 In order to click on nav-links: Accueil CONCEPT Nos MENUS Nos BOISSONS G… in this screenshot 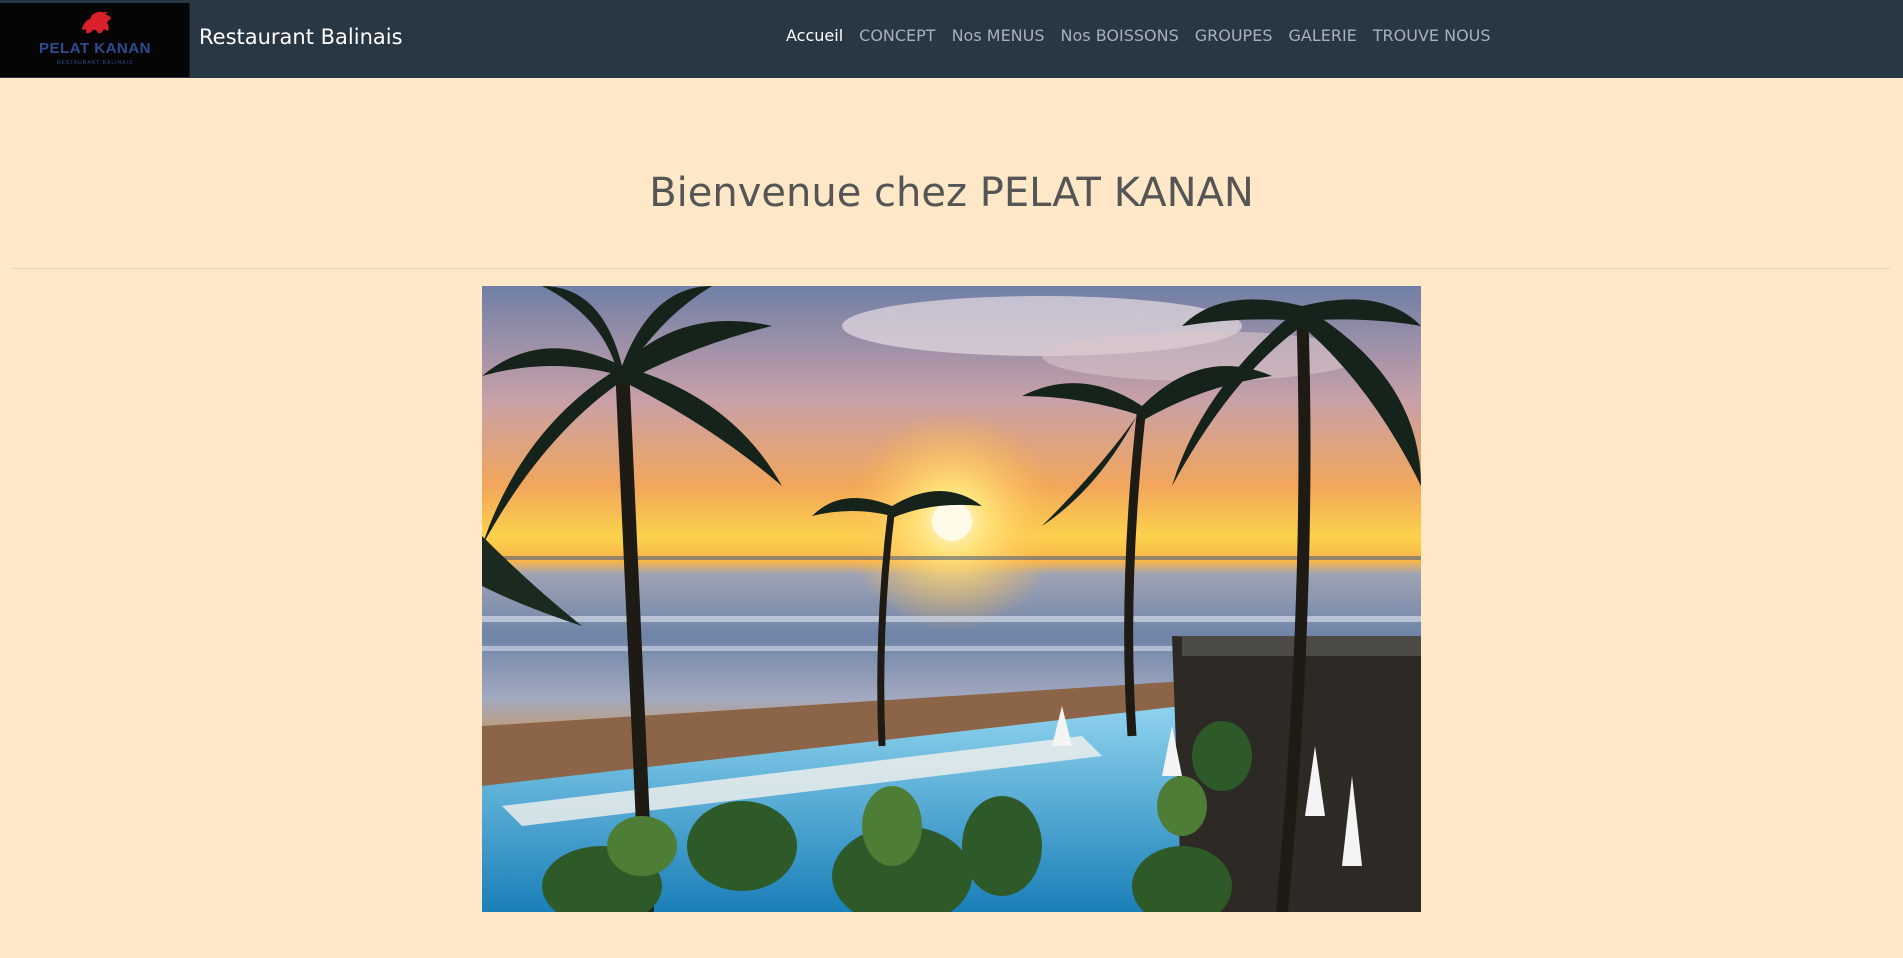, I will do `click(1146, 35)`.